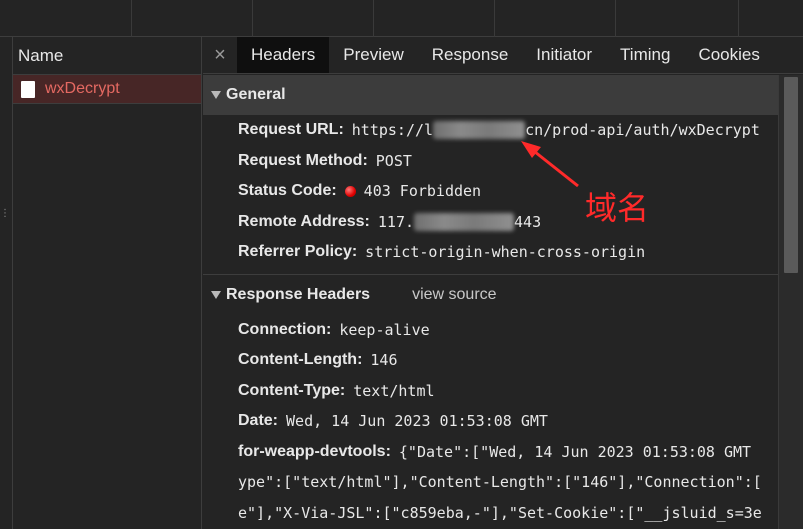 The width and height of the screenshot is (803, 529). I want to click on referrer-policy-label: Referrer Policy:, so click(298, 252).